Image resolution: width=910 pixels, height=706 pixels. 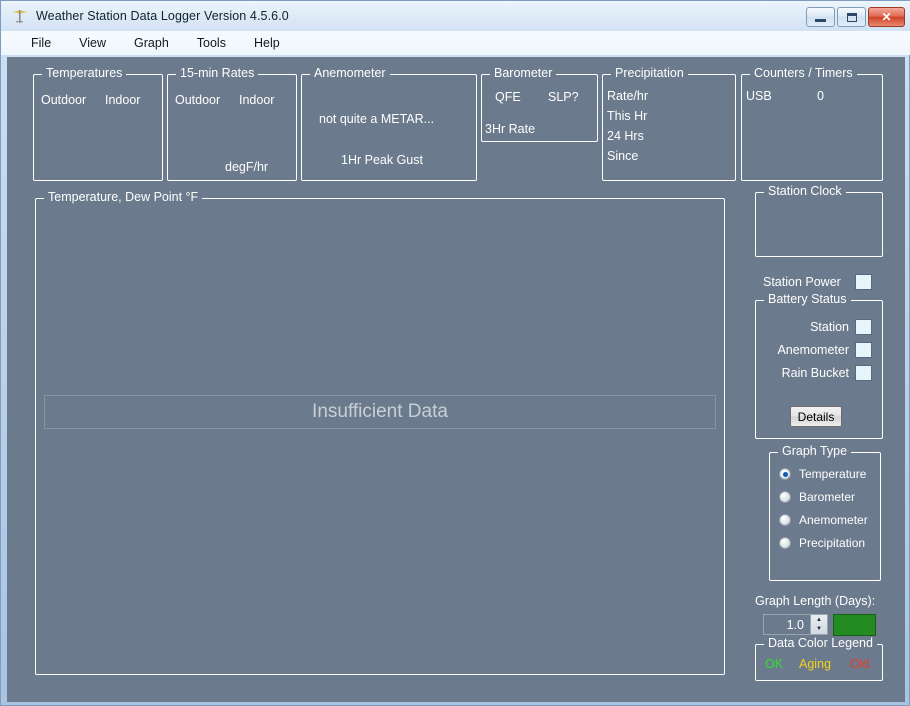 What do you see at coordinates (523, 73) in the screenshot?
I see `barometer-title: Barometer` at bounding box center [523, 73].